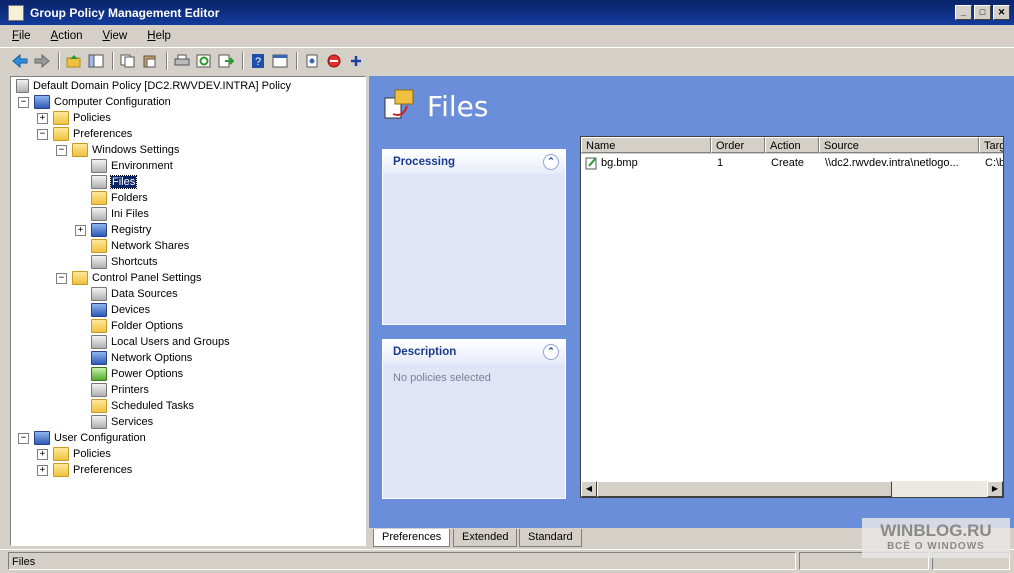 The image size is (1014, 573). I want to click on watermark-line2: ВСЁ О WINDOWS, so click(936, 546).